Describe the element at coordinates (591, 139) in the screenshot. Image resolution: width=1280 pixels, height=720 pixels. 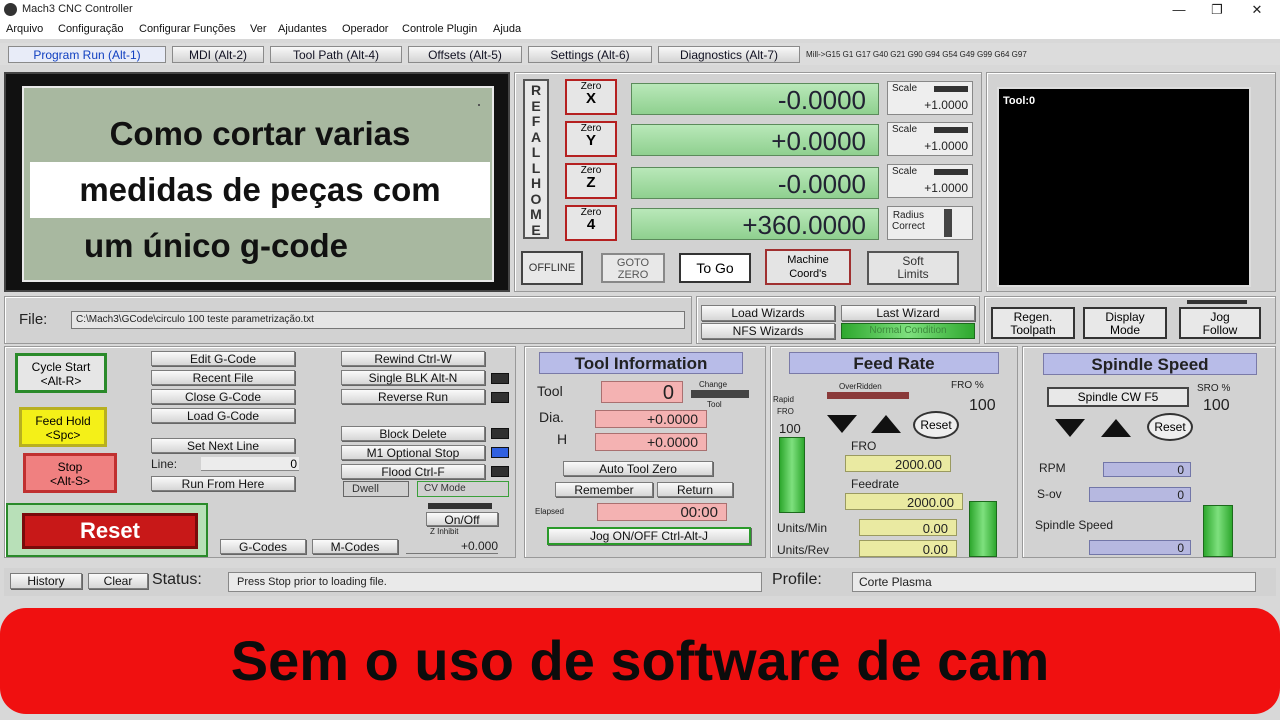
I see `zero-y-button: Zero Y` at that location.